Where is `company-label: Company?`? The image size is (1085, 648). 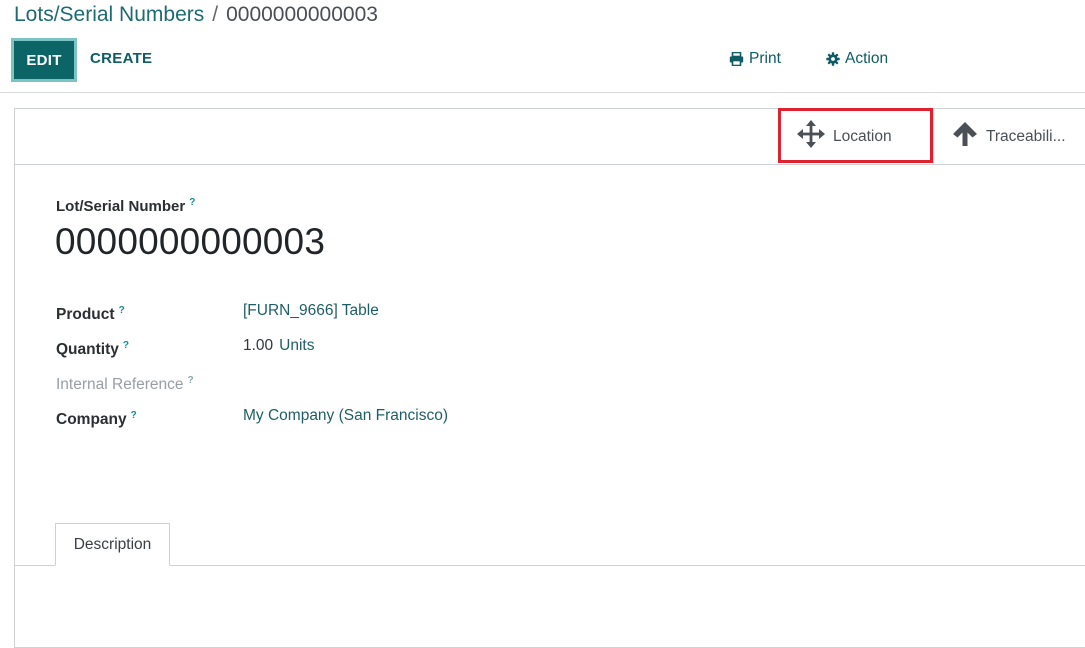 company-label: Company? is located at coordinates (96, 418).